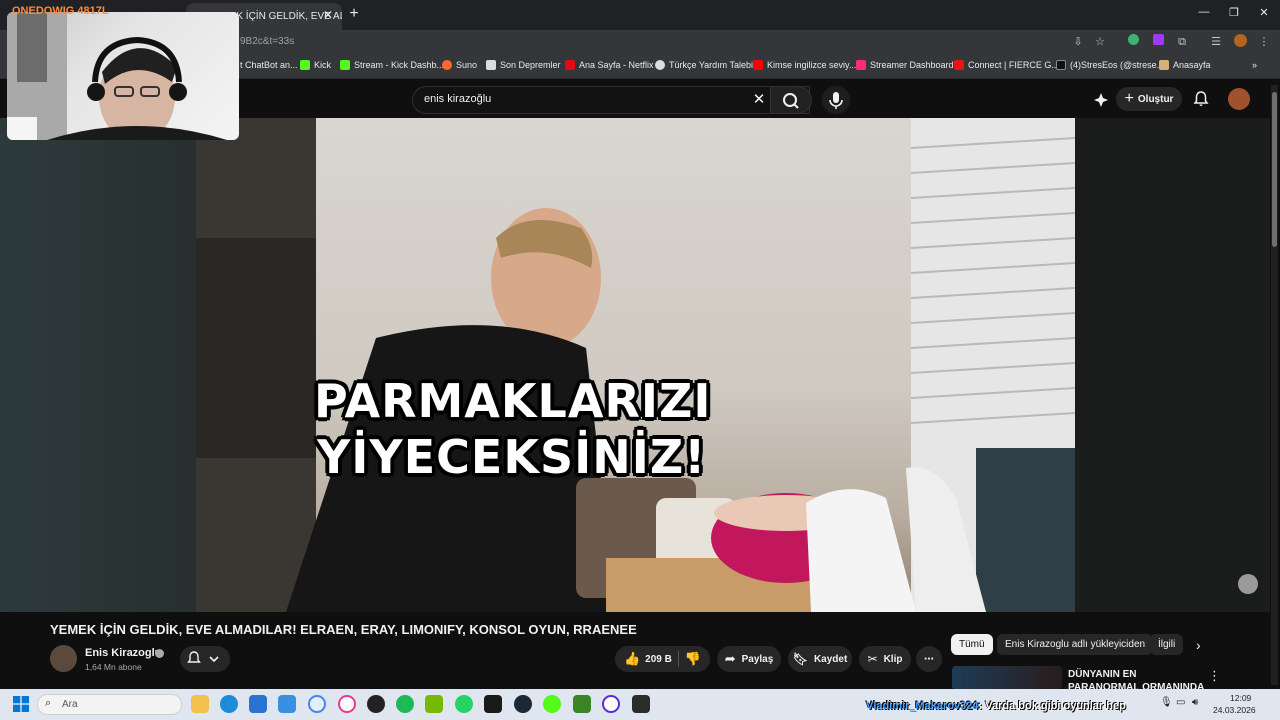 Image resolution: width=1280 pixels, height=720 pixels. What do you see at coordinates (328, 15) in the screenshot?
I see `tab-close-icon: ✕` at bounding box center [328, 15].